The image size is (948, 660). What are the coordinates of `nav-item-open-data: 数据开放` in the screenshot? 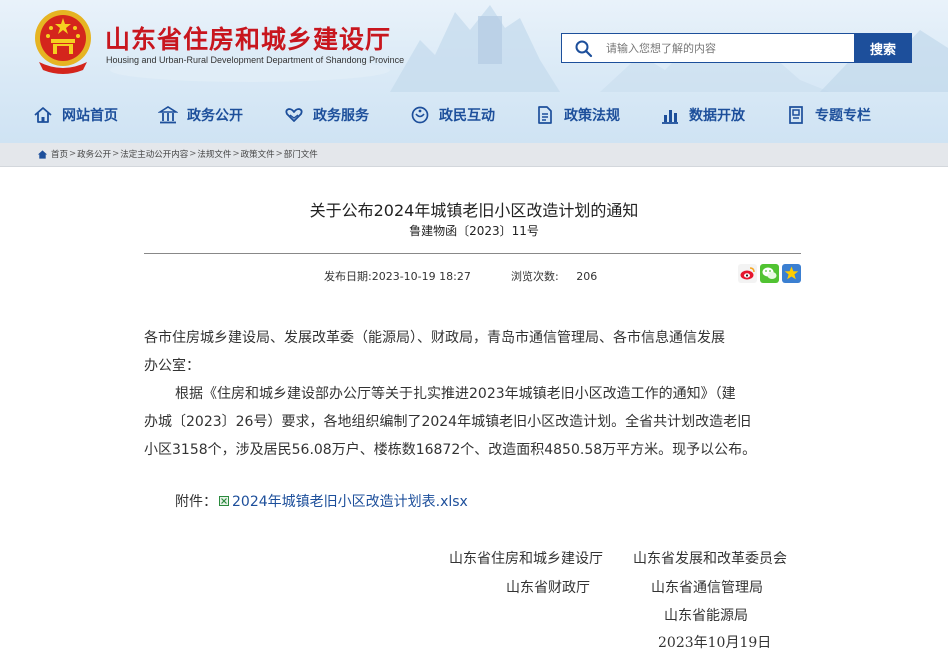 It's located at (702, 115).